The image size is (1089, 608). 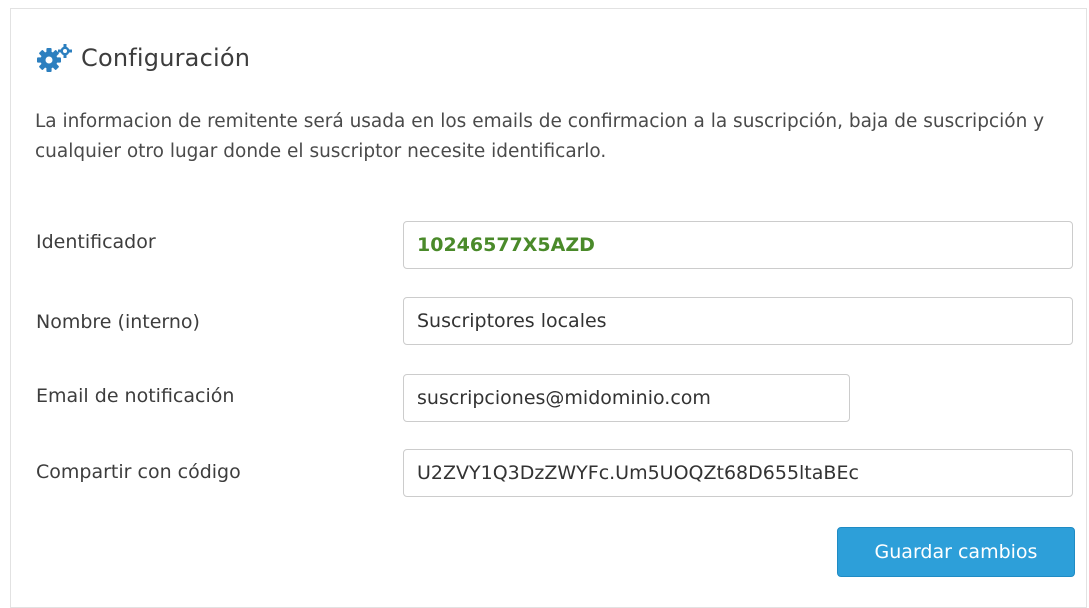 I want to click on gears-icon, so click(x=58, y=58).